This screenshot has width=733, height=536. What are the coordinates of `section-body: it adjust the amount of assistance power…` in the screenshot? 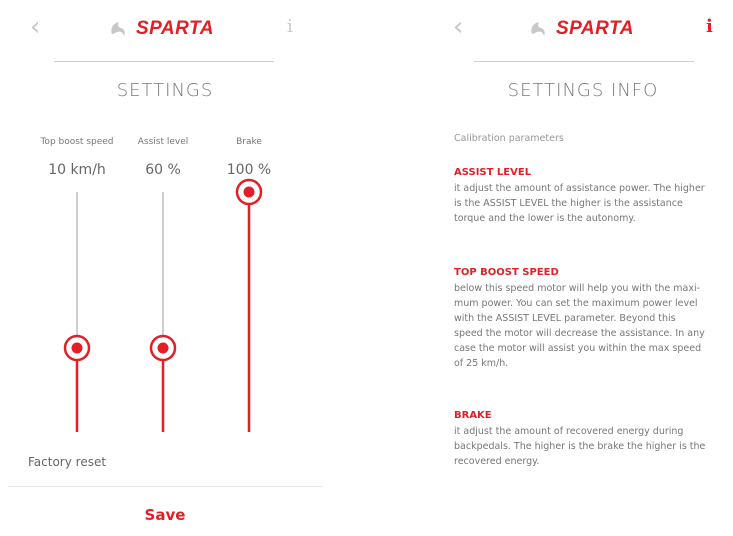 It's located at (585, 203).